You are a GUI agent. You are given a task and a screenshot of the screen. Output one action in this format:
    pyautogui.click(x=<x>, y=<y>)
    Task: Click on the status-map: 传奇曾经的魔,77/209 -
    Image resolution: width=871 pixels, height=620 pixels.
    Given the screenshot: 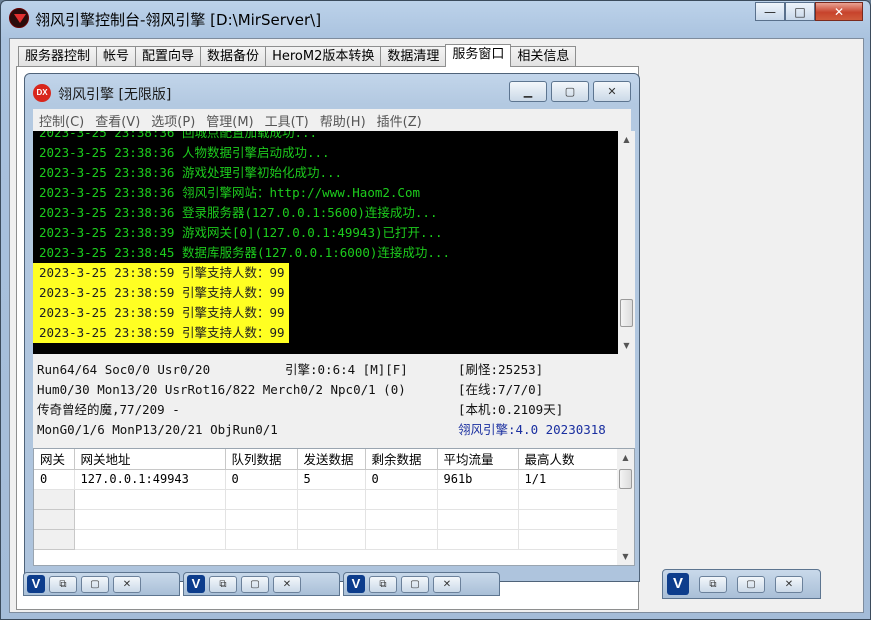 What is the action you would take?
    pyautogui.click(x=108, y=409)
    